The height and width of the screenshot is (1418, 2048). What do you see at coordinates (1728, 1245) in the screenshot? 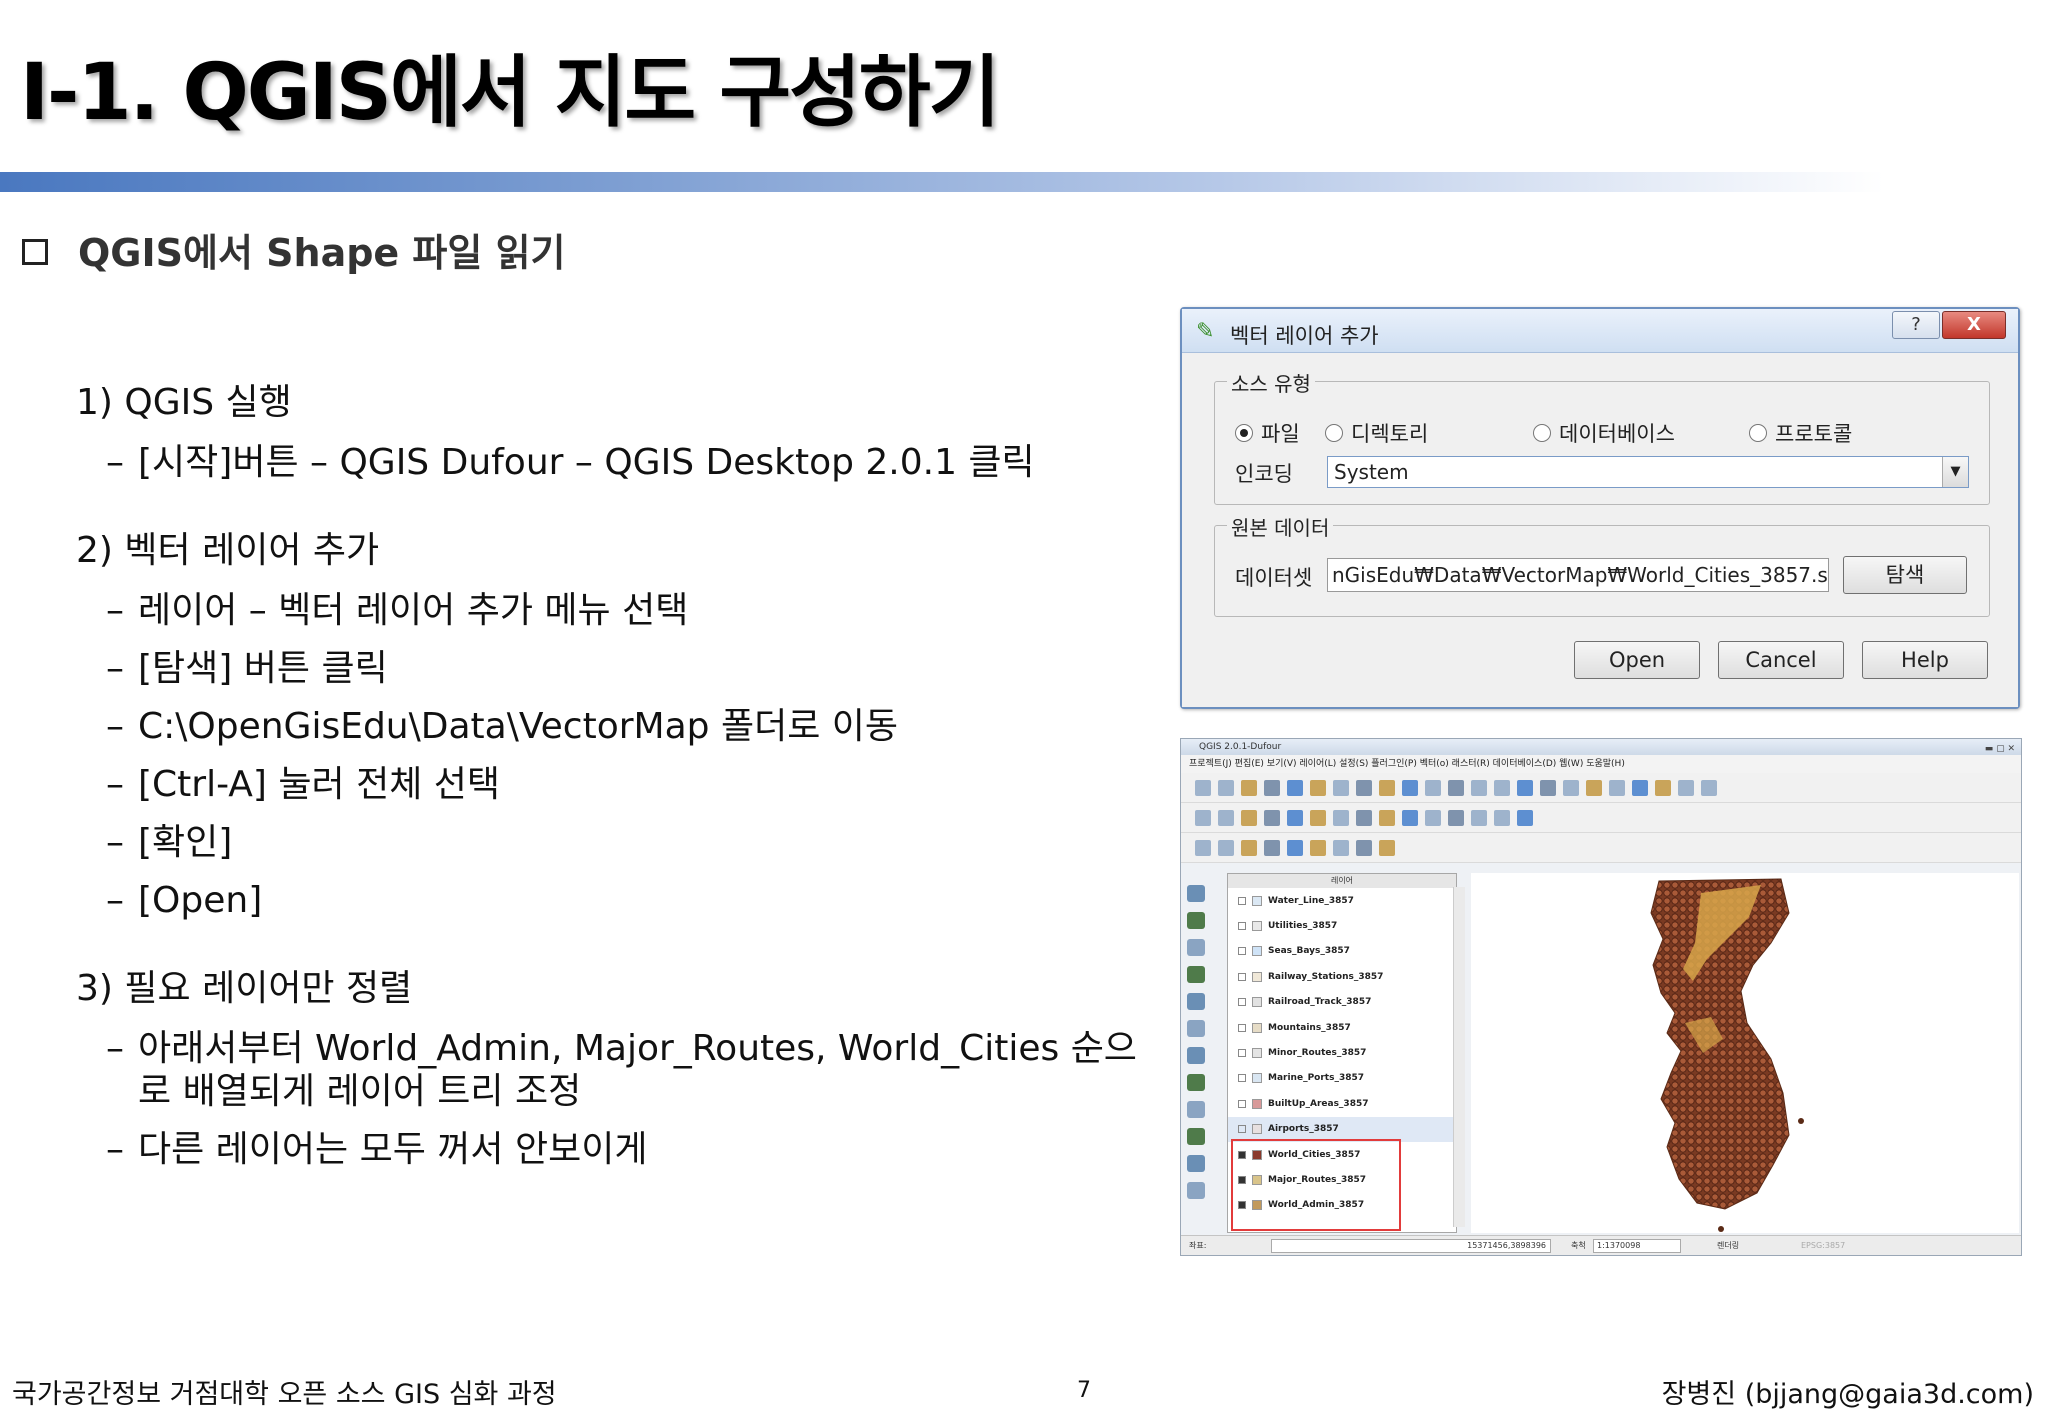
I see `render-checkbox-label: 렌더링` at bounding box center [1728, 1245].